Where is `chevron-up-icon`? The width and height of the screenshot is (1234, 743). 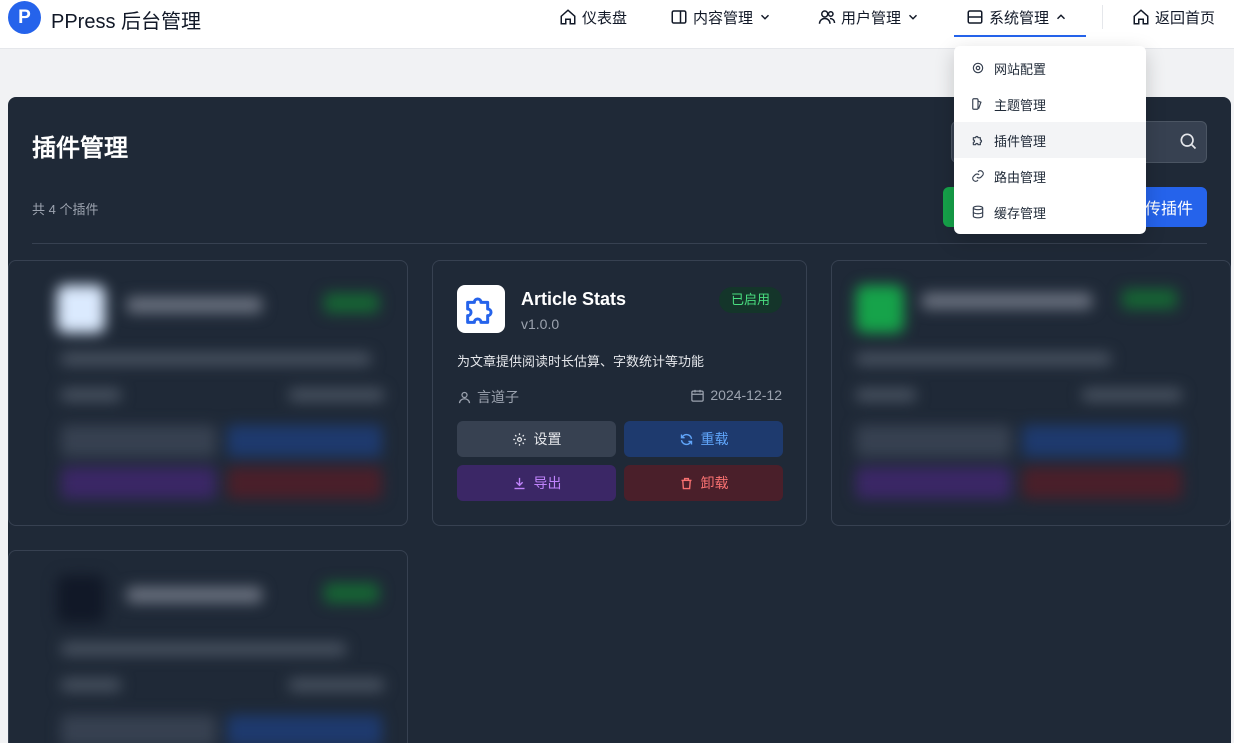 chevron-up-icon is located at coordinates (1061, 17).